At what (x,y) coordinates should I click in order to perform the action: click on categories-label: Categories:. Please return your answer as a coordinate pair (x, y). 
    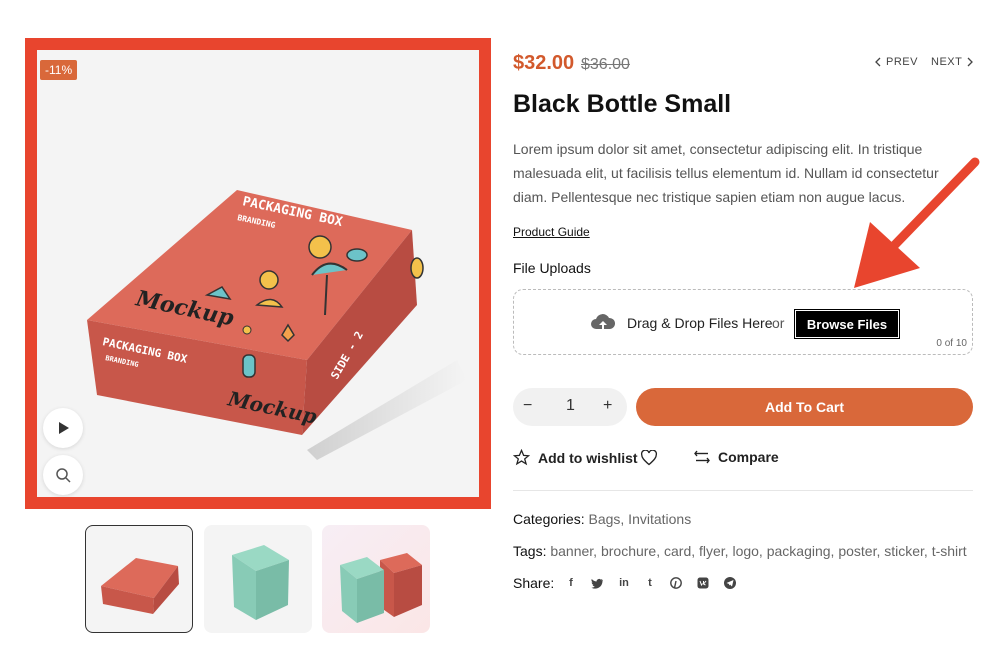
    Looking at the image, I should click on (549, 519).